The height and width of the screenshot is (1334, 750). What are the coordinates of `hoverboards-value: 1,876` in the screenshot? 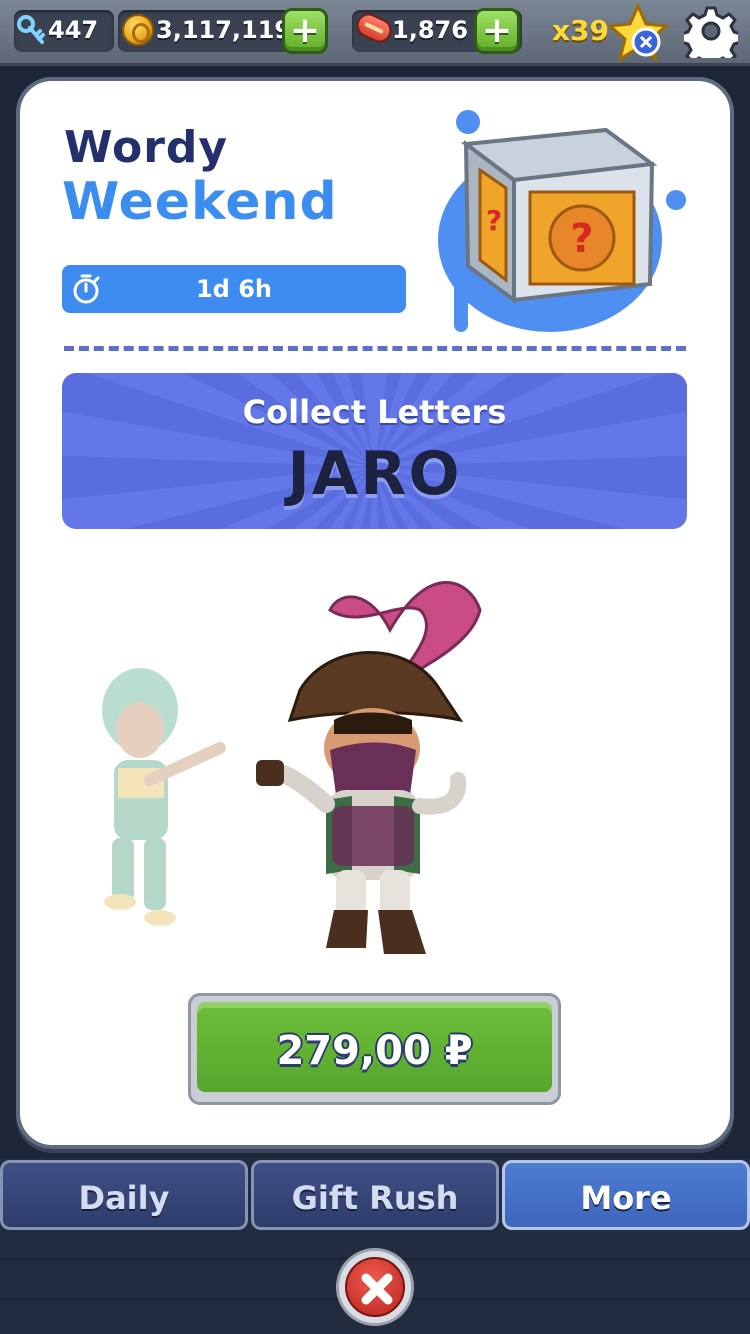 It's located at (430, 30).